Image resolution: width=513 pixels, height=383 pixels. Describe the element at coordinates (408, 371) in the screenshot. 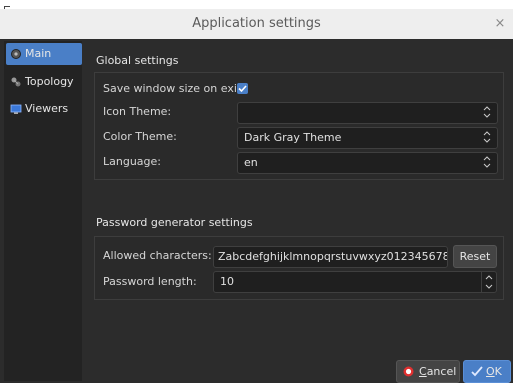

I see `cancel-icon` at that location.